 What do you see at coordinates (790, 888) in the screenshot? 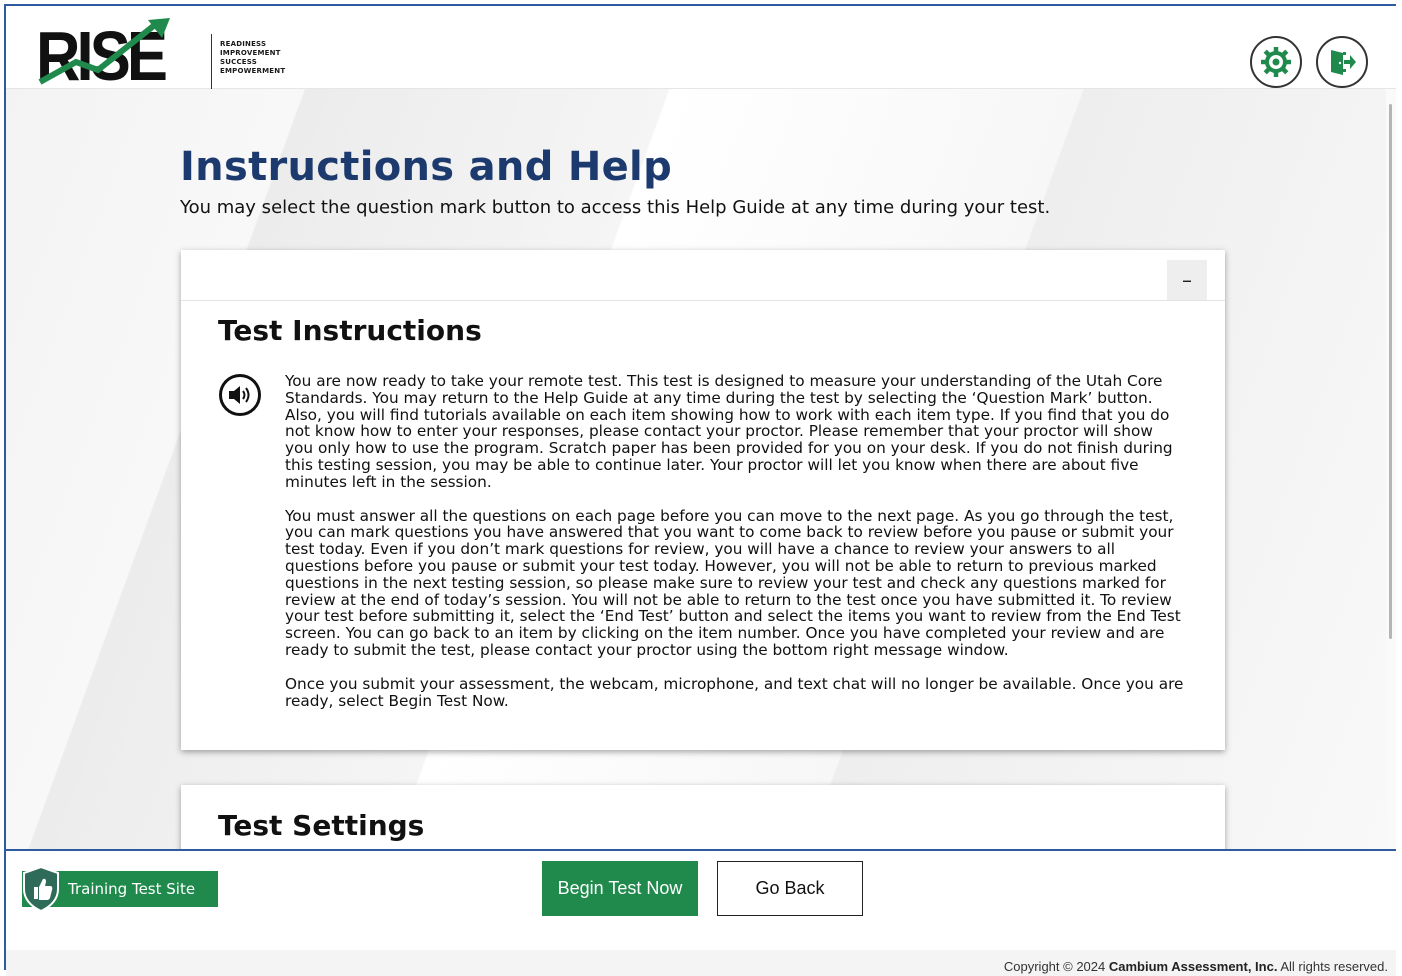
I see `go-back-button: Go Back` at bounding box center [790, 888].